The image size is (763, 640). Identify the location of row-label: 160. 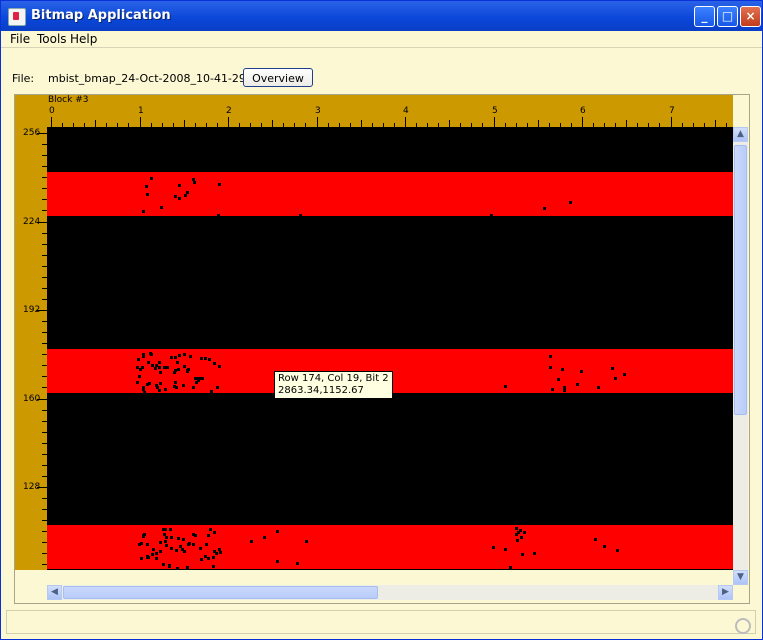
(32, 399).